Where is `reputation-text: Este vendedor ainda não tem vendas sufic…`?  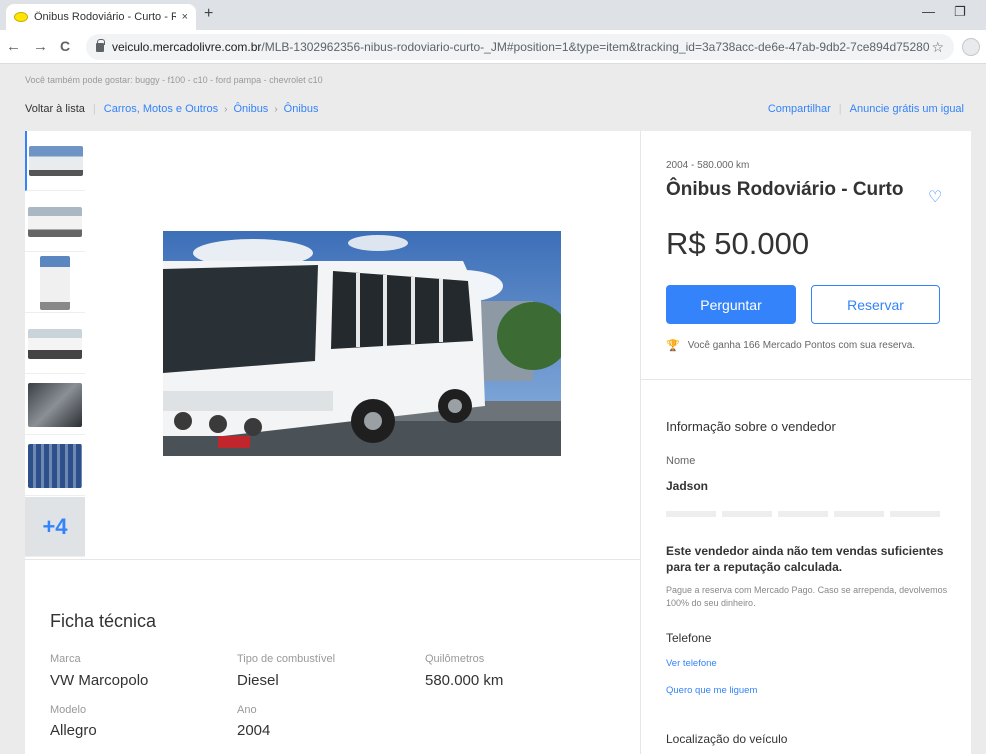
reputation-text: Este vendedor ainda não tem vendas sufic… is located at coordinates (805, 559).